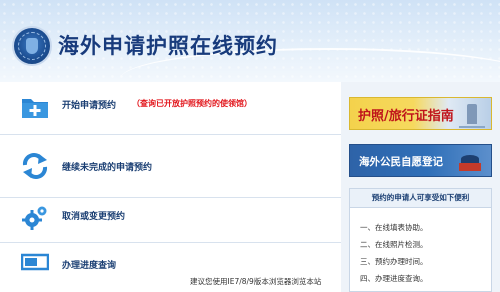  Describe the element at coordinates (35, 217) in the screenshot. I see `gears-icon` at that location.